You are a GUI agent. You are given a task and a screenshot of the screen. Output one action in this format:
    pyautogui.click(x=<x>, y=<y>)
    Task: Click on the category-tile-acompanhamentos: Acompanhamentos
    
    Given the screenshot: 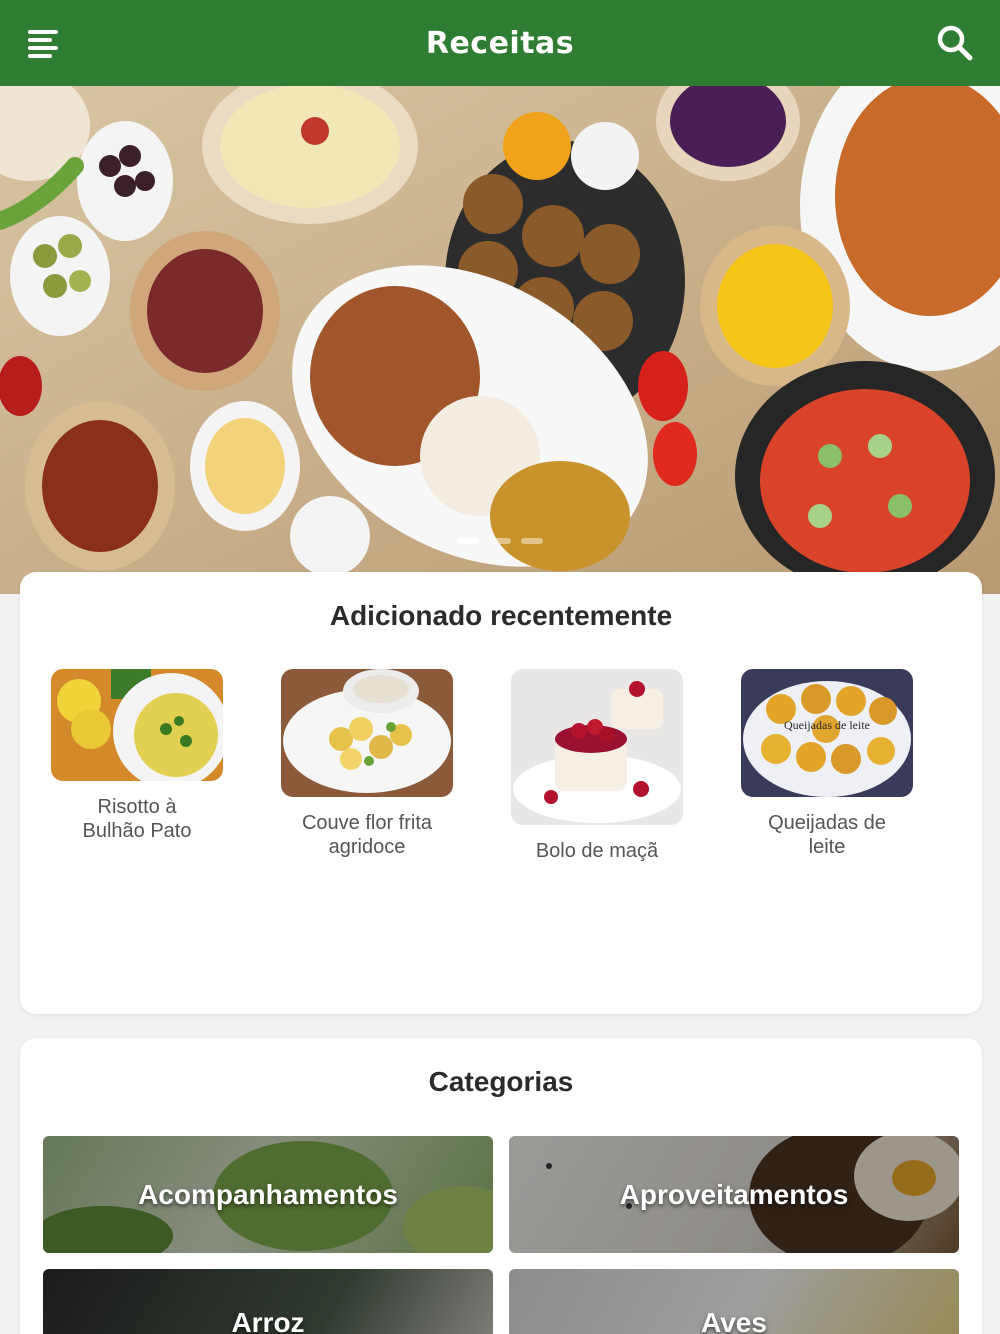 What is the action you would take?
    pyautogui.click(x=268, y=1194)
    